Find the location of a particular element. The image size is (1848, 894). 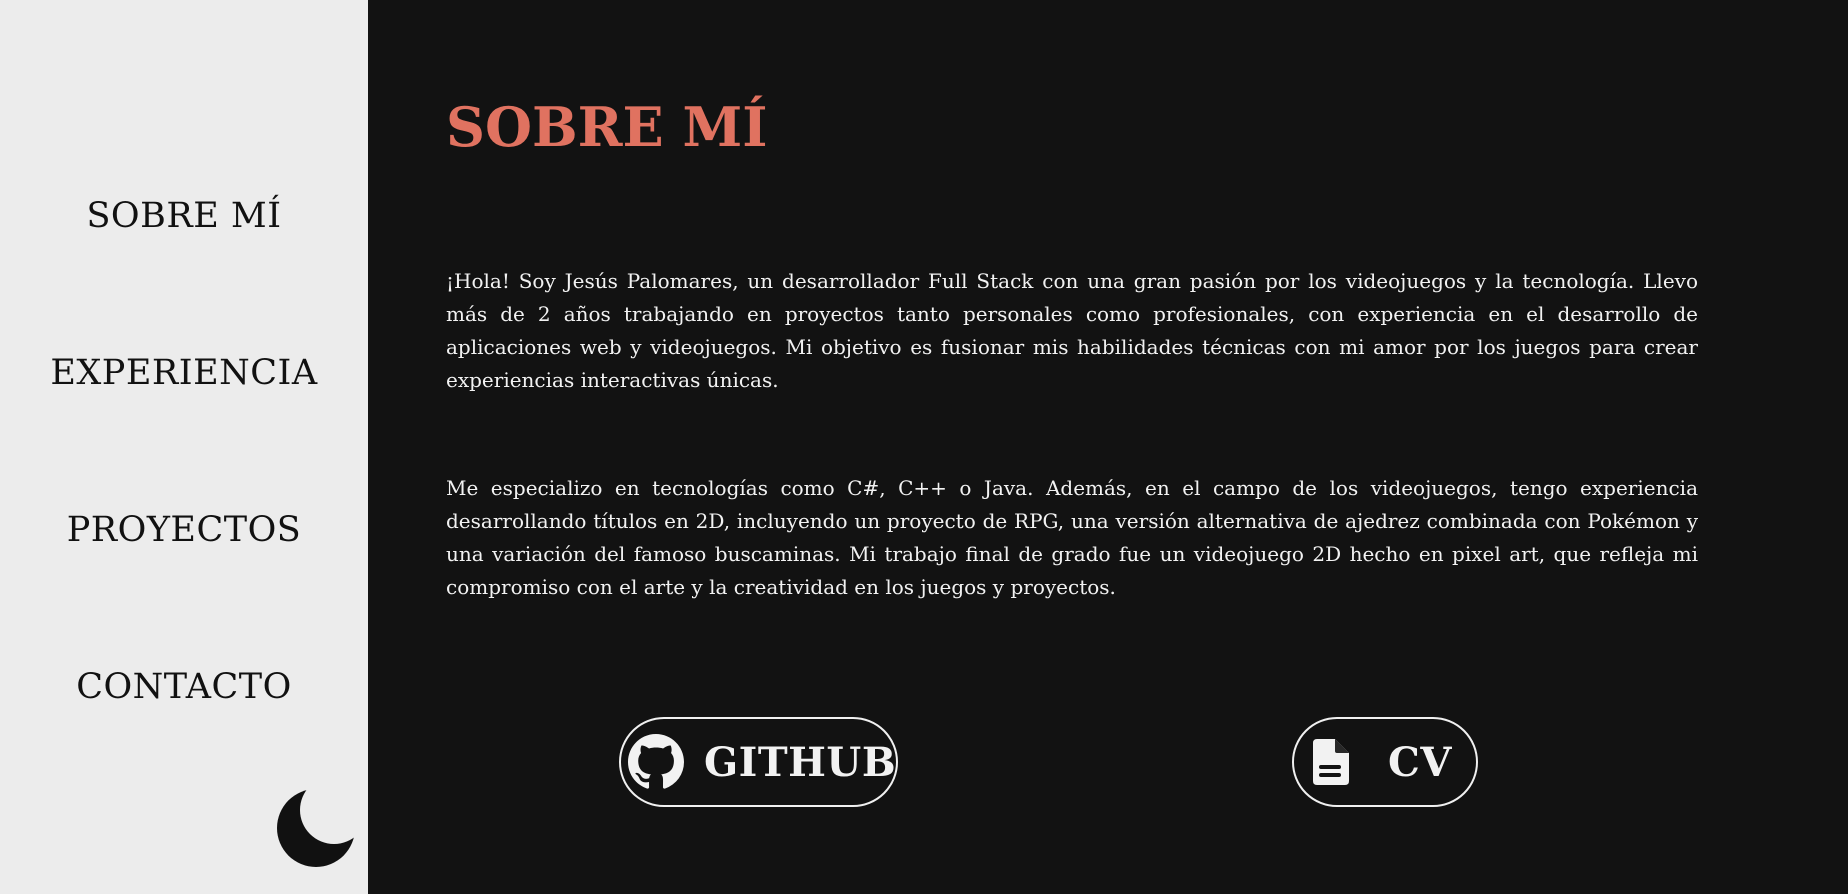

moon-icon is located at coordinates (316, 828).